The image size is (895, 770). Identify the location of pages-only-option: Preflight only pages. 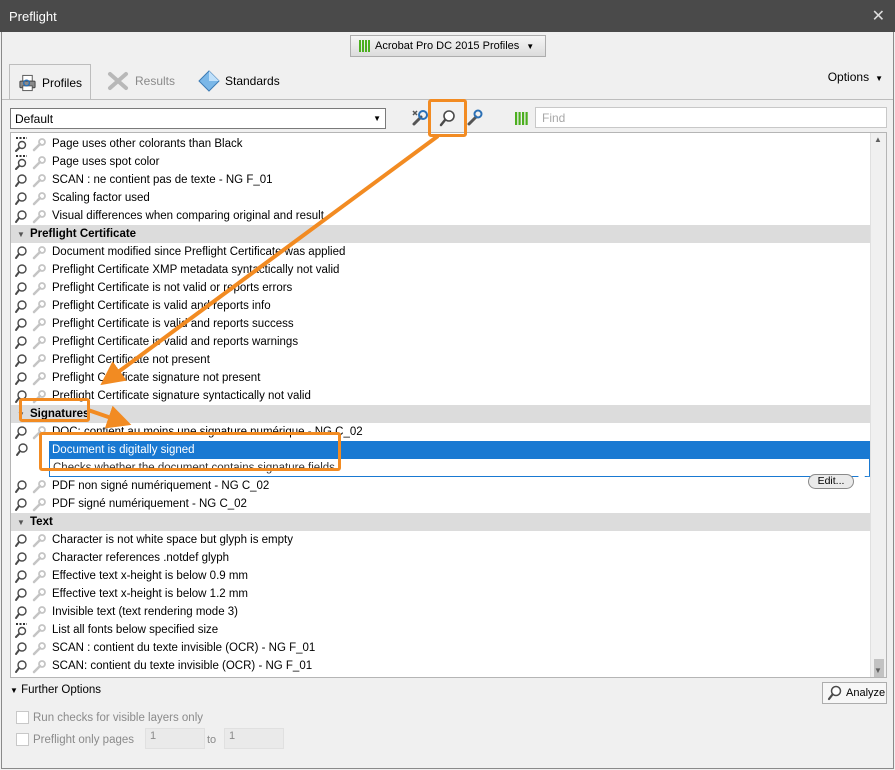
(75, 739).